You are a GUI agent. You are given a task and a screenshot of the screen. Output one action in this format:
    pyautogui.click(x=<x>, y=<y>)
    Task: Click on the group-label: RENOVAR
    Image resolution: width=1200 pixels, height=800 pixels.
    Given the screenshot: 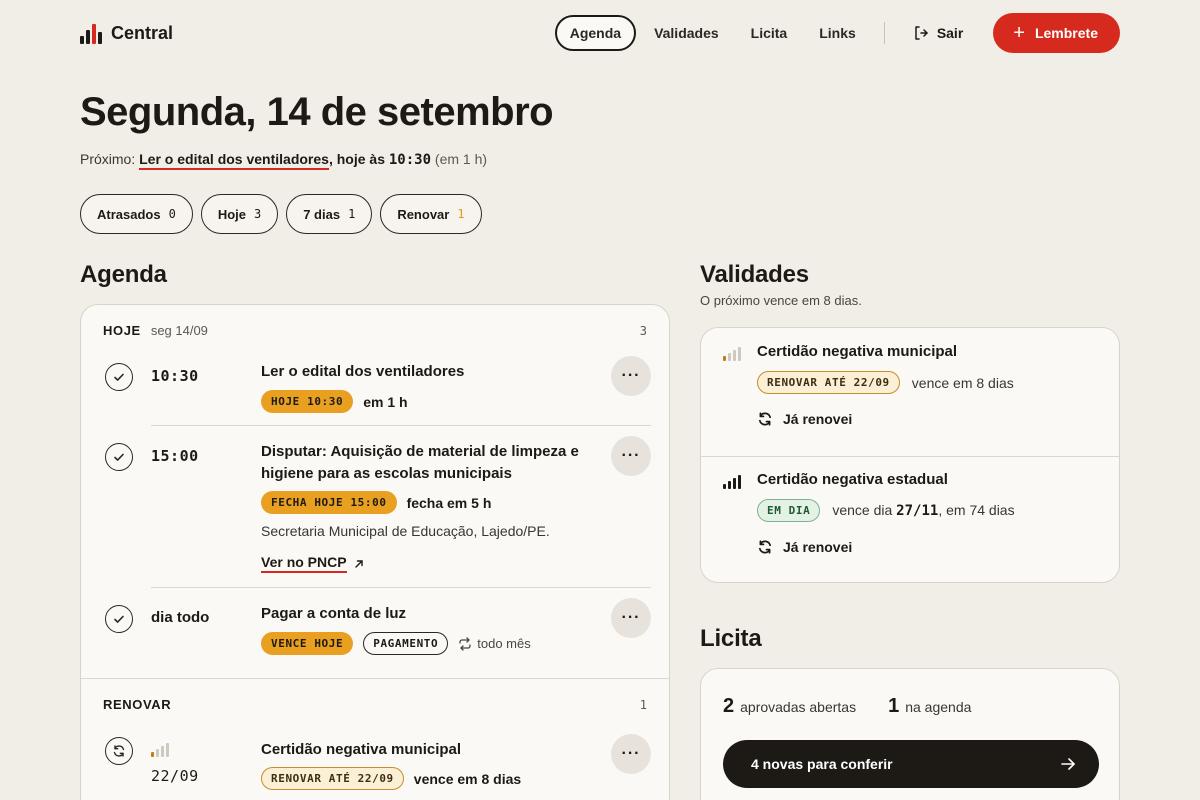 What is the action you would take?
    pyautogui.click(x=137, y=704)
    